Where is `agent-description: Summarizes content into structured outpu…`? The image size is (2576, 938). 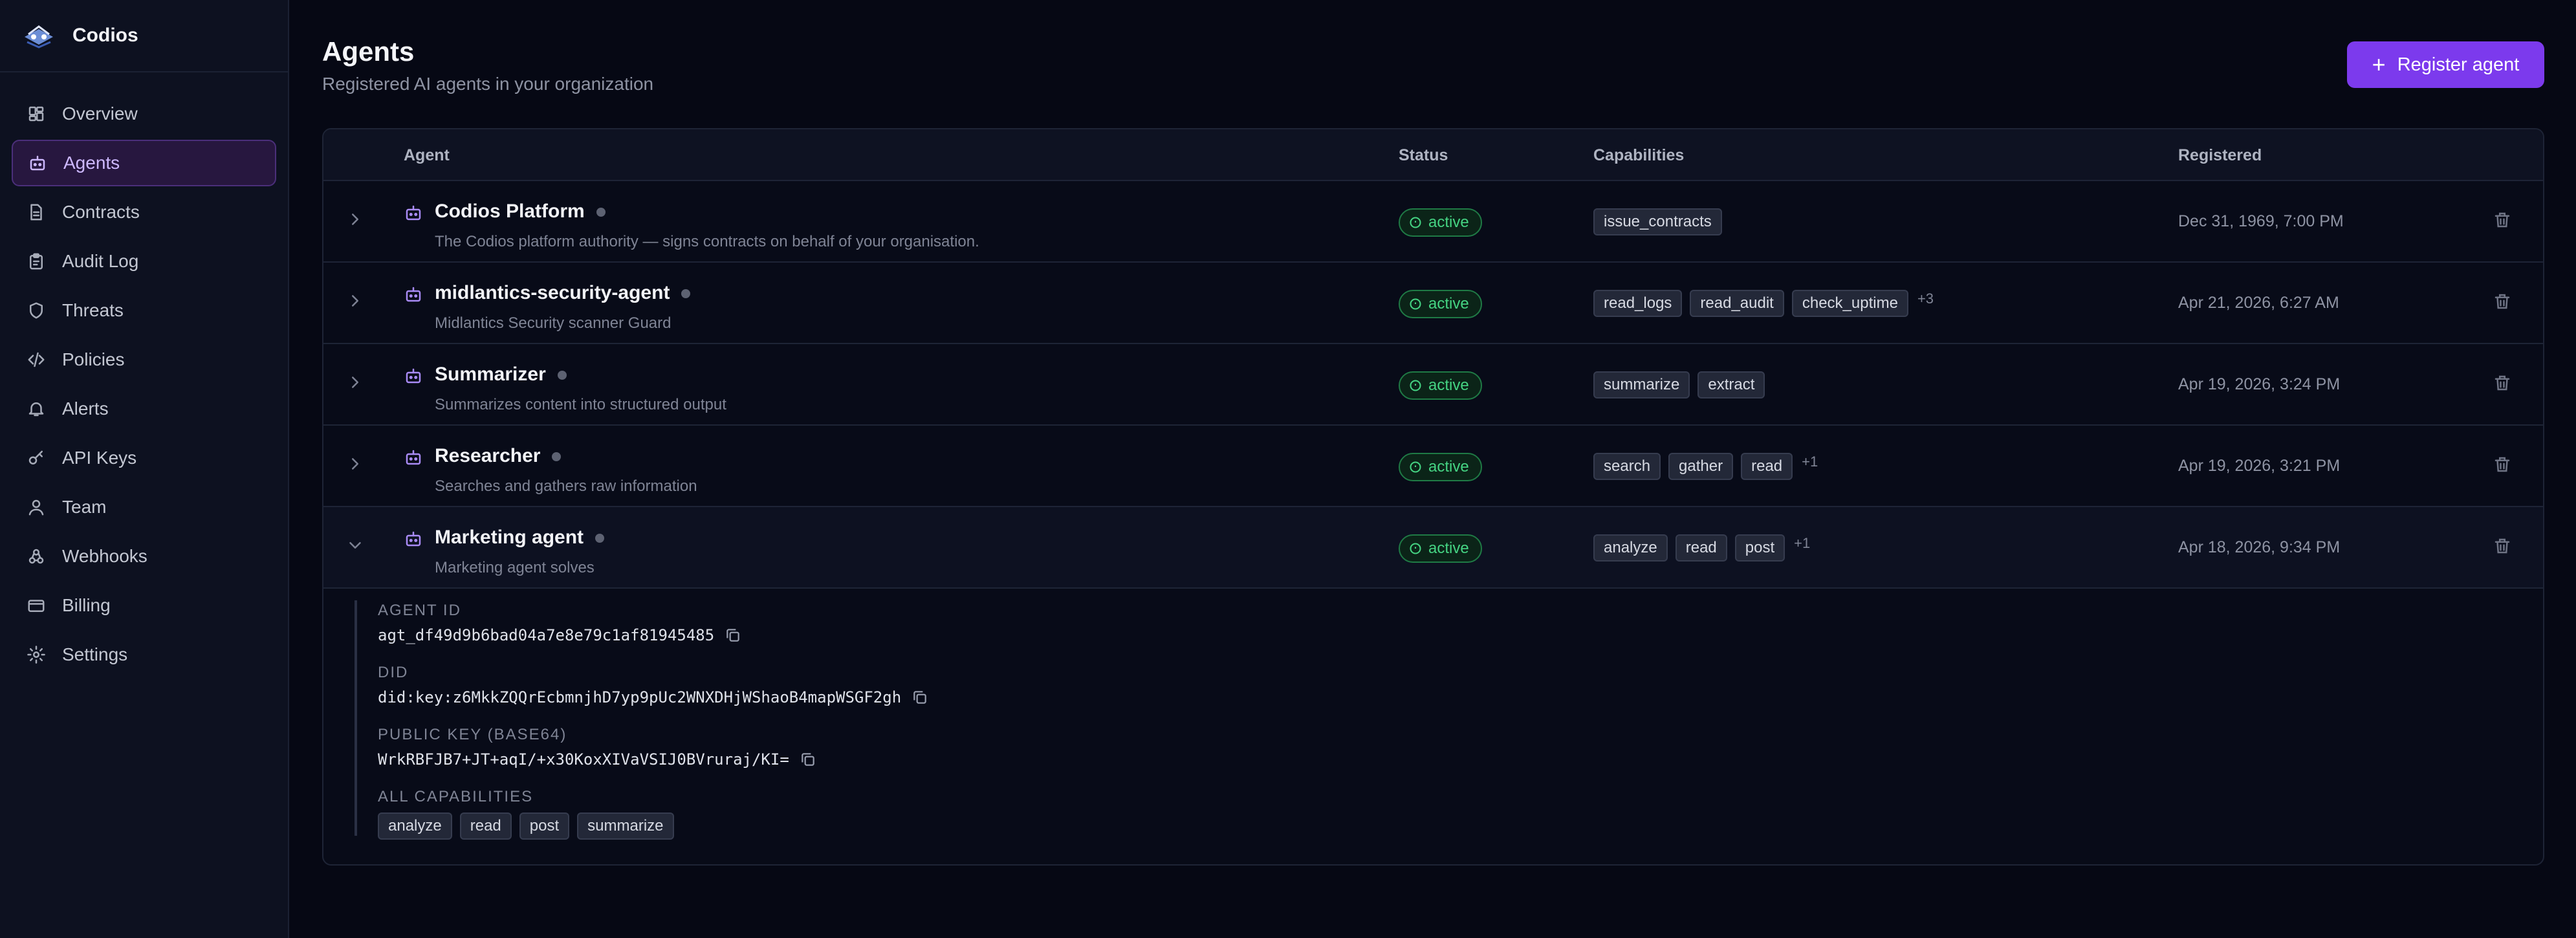
agent-description: Summarizes content into structured outpu… is located at coordinates (580, 404).